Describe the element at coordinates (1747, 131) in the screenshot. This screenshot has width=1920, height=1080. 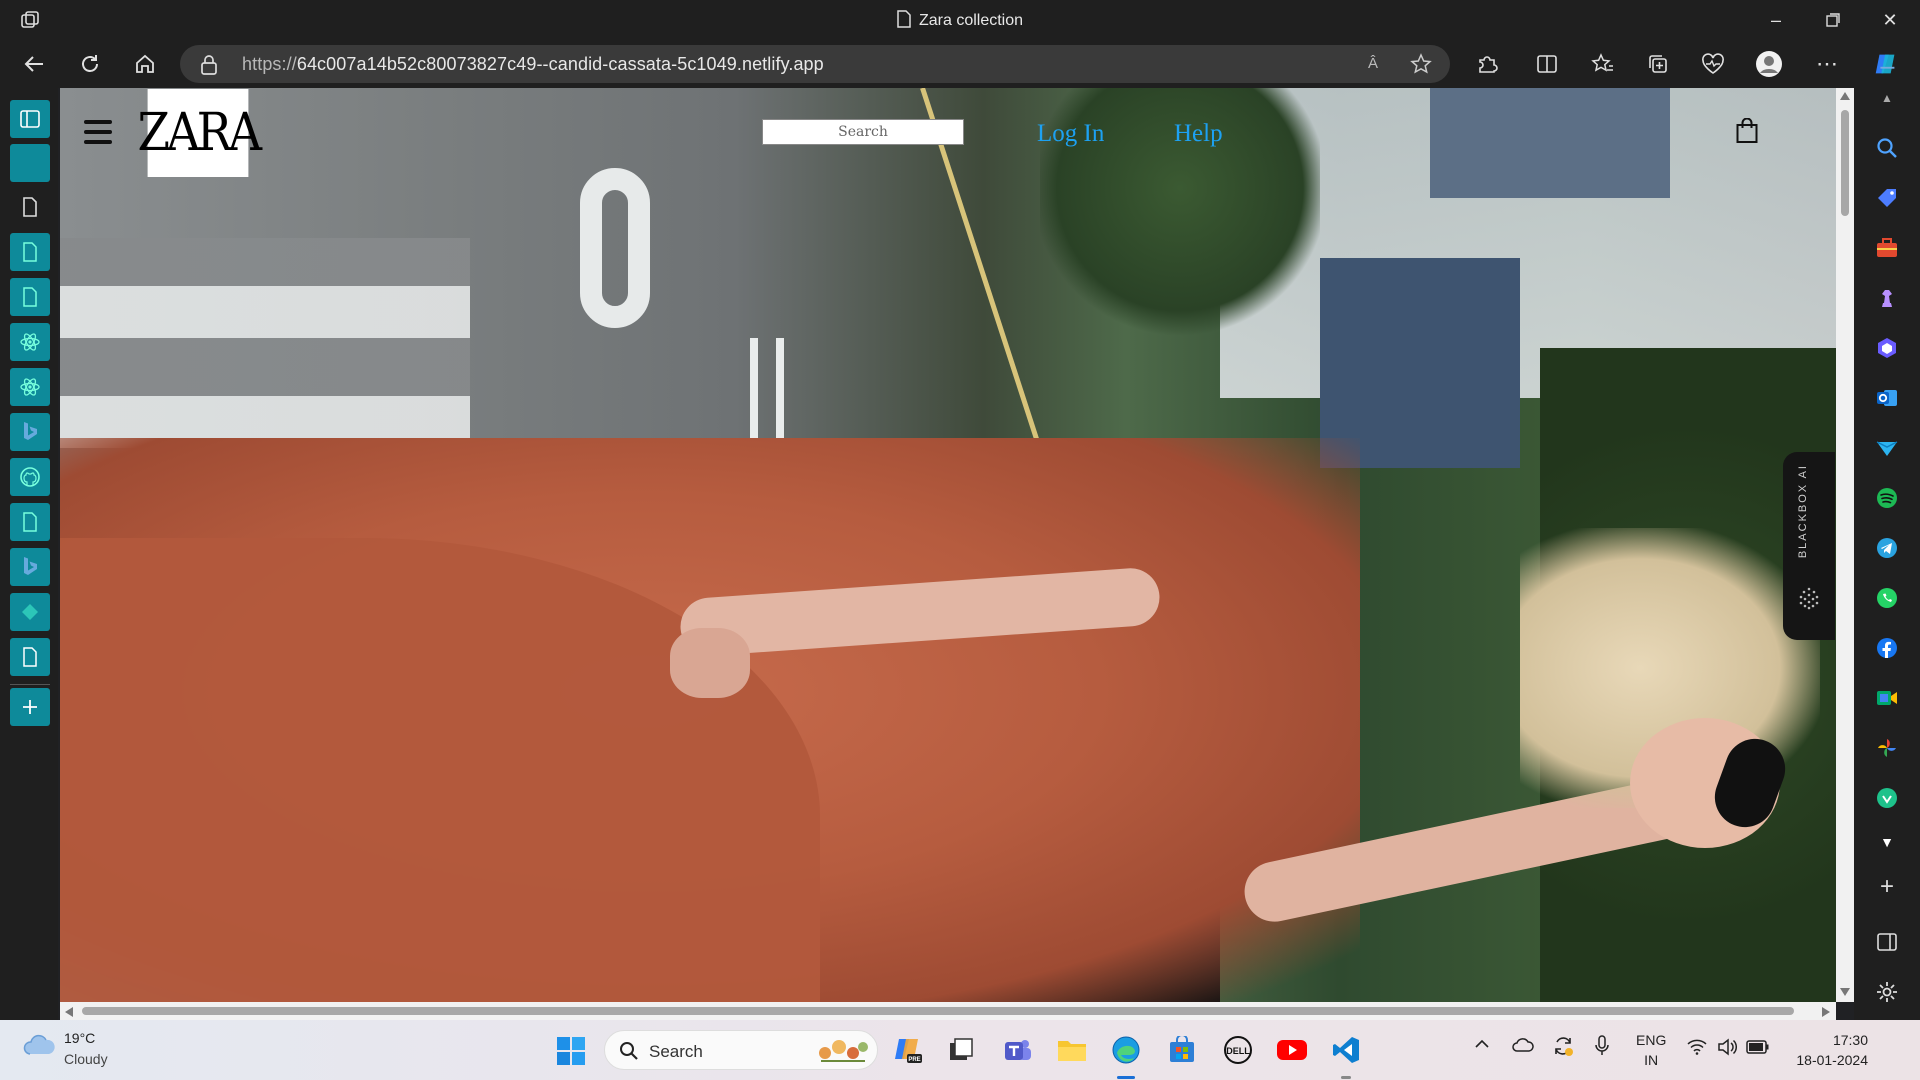
I see `shopping-bag-icon` at that location.